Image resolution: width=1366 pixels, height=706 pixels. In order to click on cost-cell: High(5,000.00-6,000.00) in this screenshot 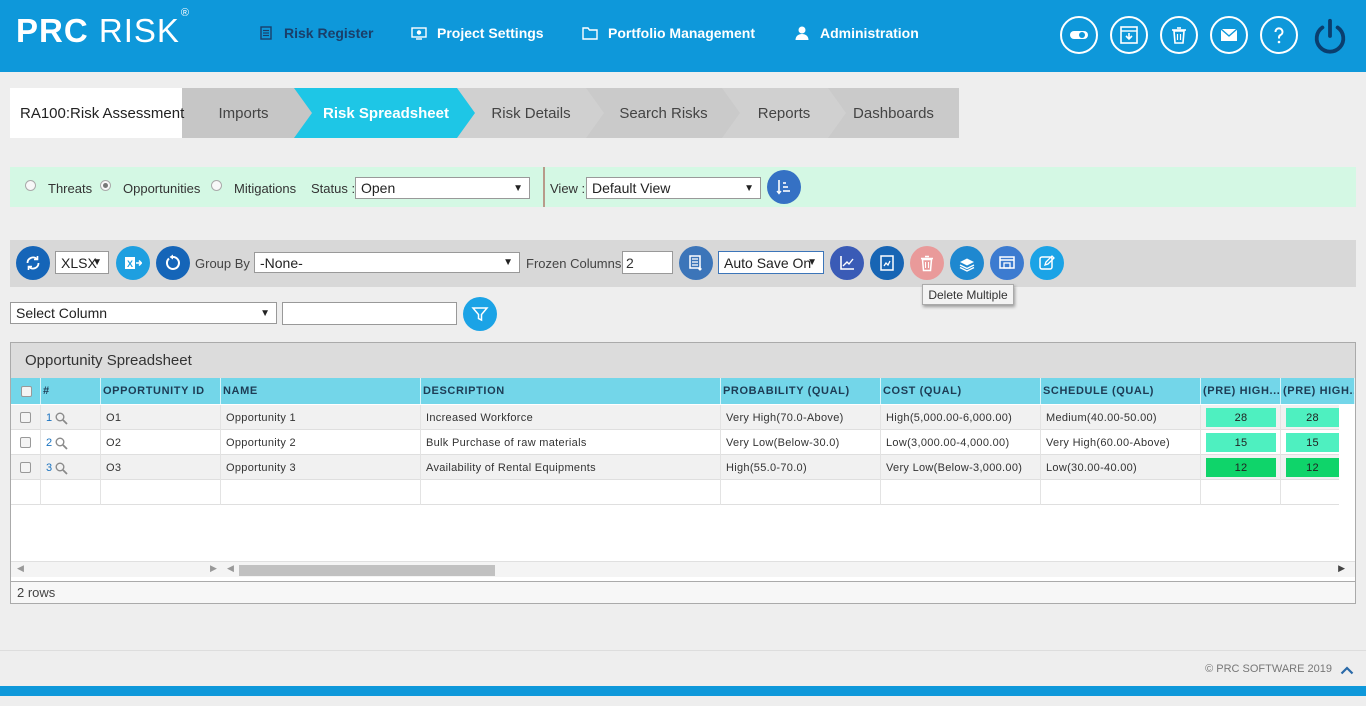, I will do `click(961, 417)`.